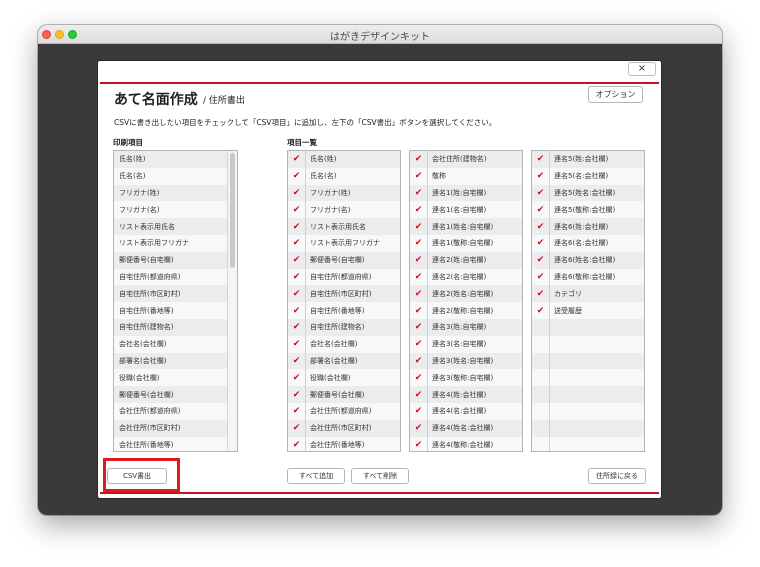 The height and width of the screenshot is (567, 760). I want to click on item-row: ✔ 自宅住所(都道府県), so click(344, 277).